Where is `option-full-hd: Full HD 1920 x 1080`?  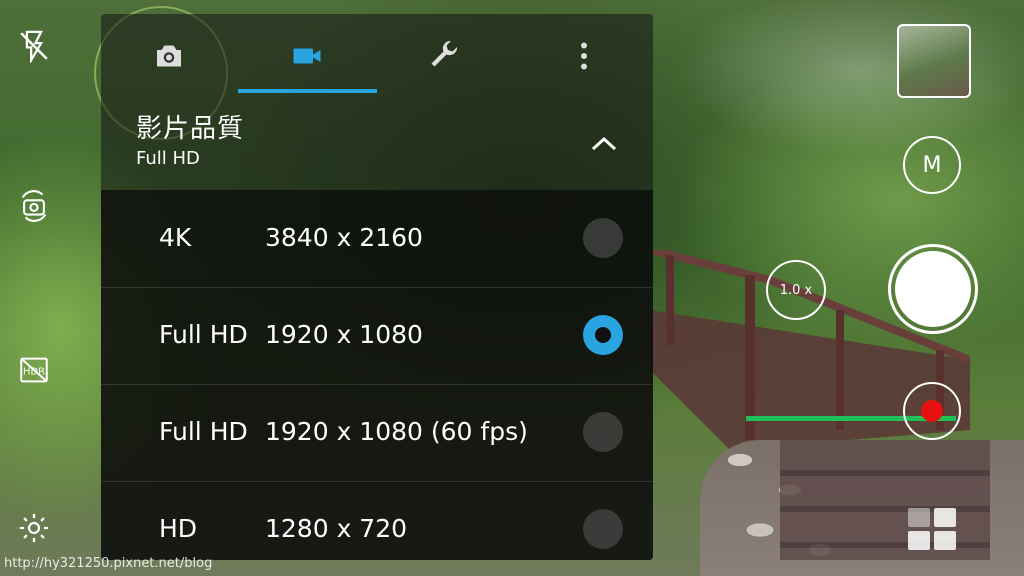
option-full-hd: Full HD 1920 x 1080 is located at coordinates (377, 336).